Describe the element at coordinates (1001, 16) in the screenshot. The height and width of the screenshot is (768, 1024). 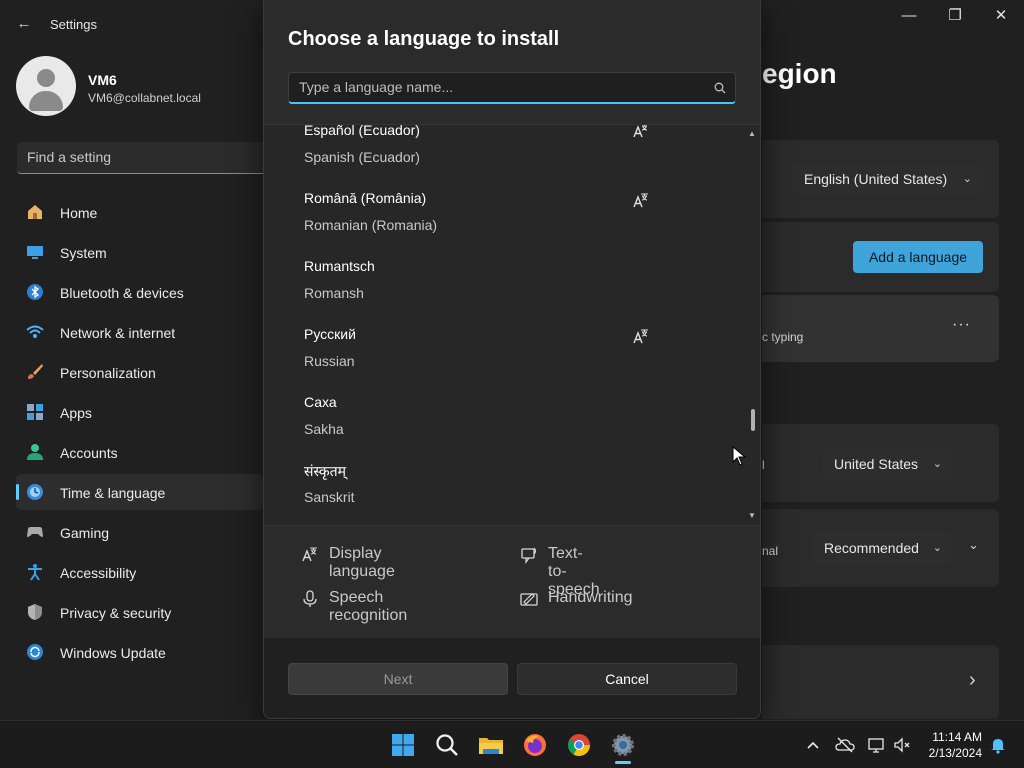
I see `close-button: ✕` at that location.